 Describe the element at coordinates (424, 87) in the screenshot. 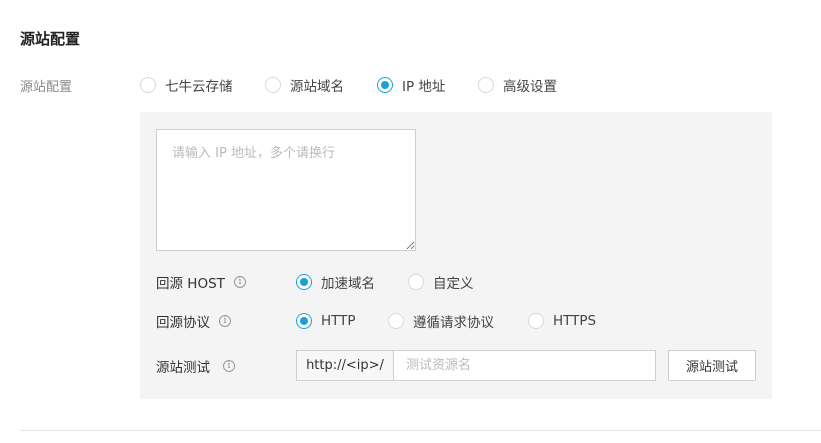

I see `radio-label: IP 地址` at that location.